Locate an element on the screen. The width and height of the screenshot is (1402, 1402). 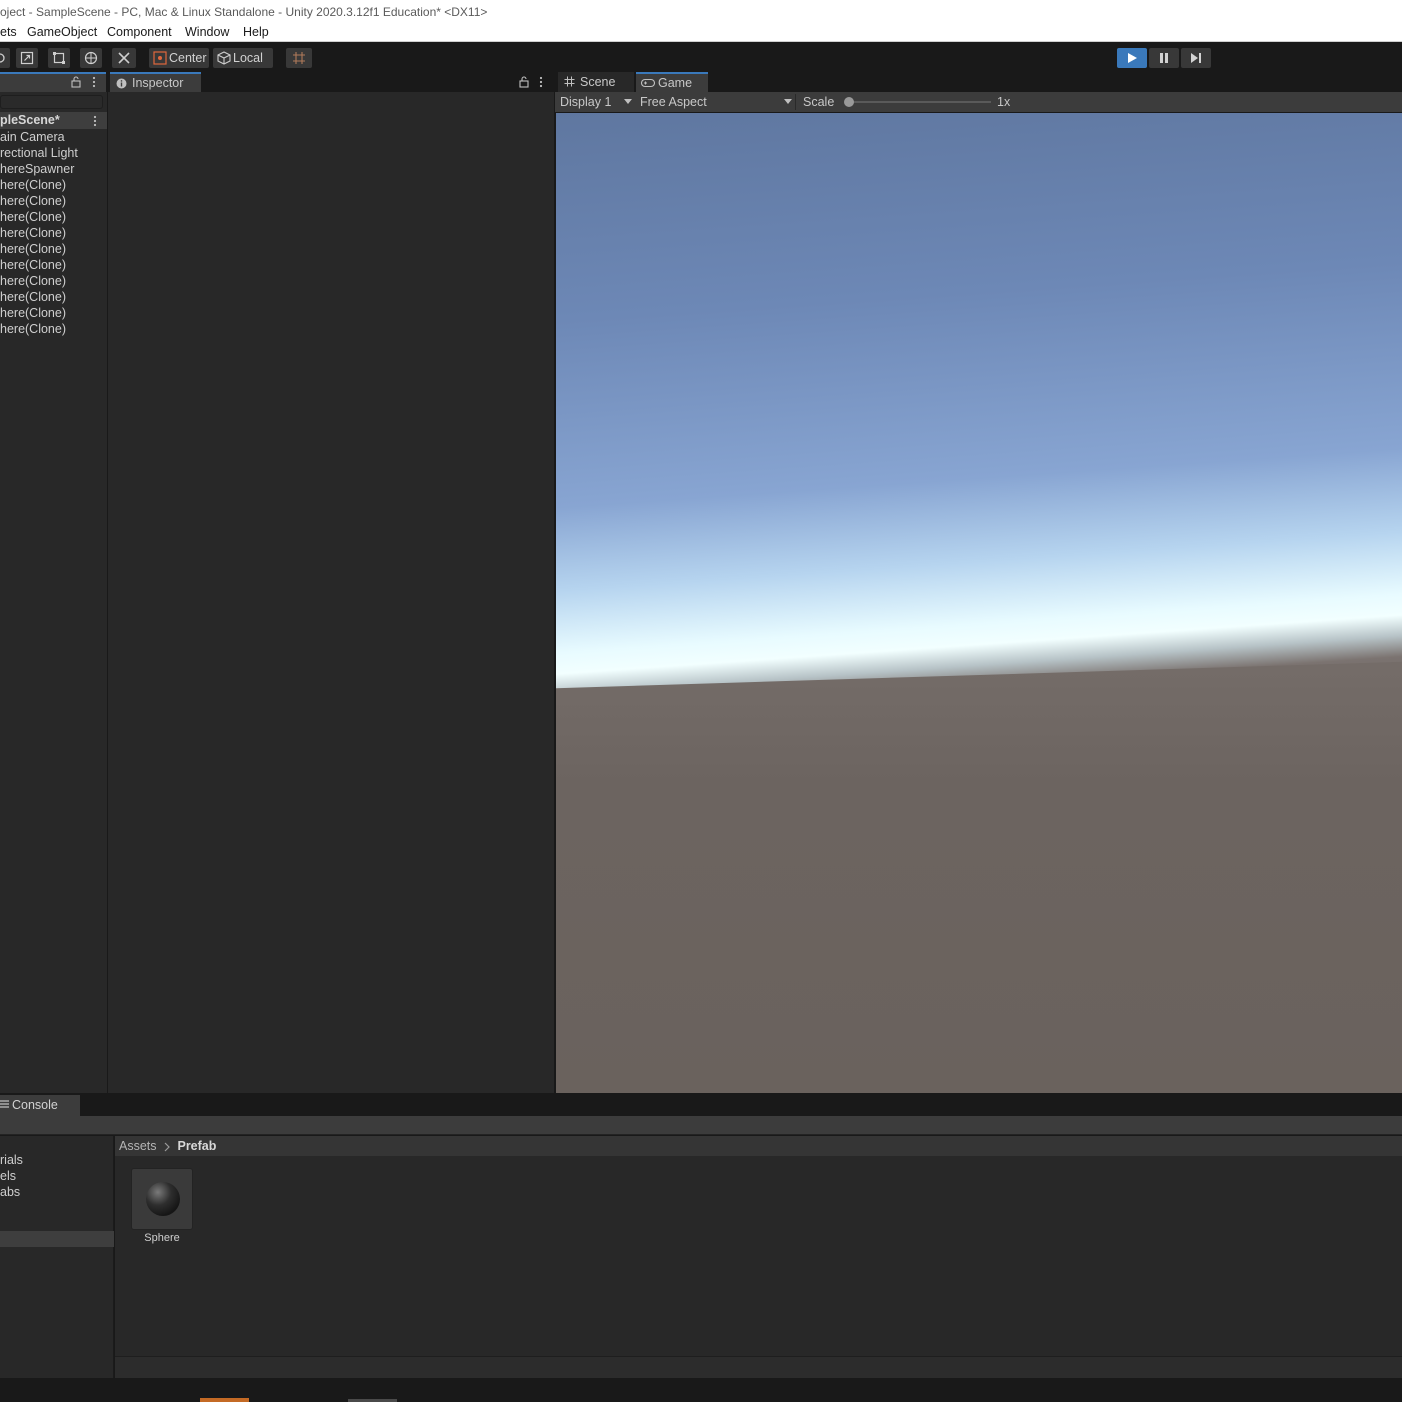
tab-console-label: Console is located at coordinates (35, 1105).